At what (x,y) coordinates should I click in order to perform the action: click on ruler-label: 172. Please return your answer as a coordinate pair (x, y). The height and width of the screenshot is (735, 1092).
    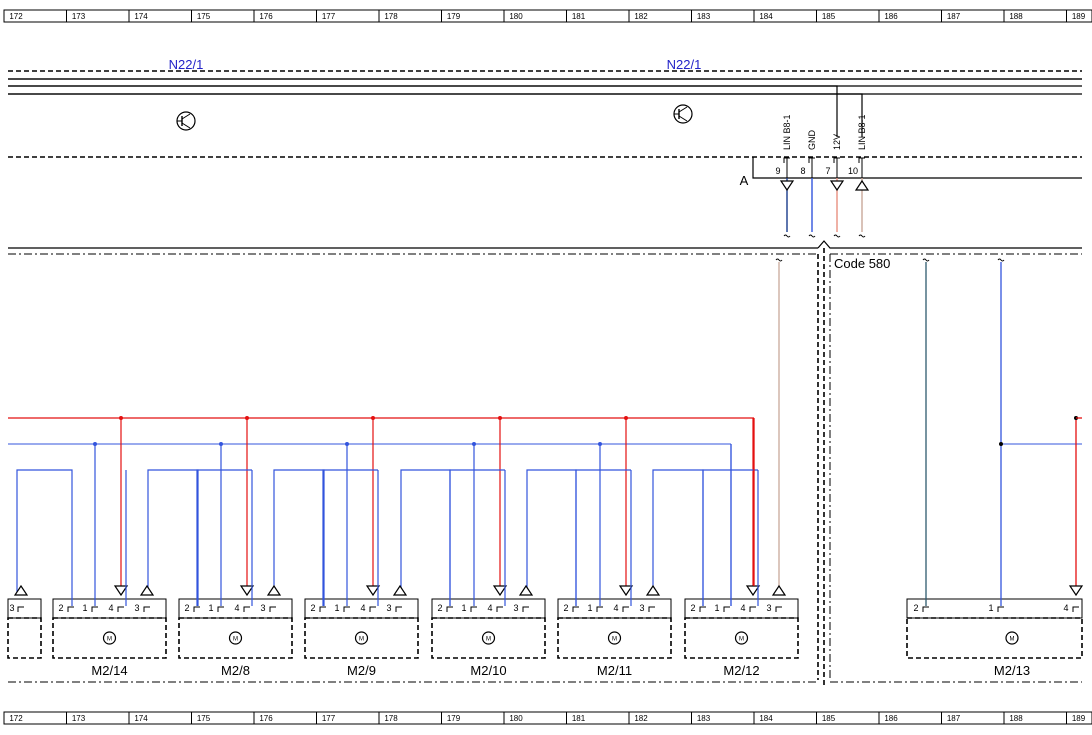
    Looking at the image, I should click on (16, 718).